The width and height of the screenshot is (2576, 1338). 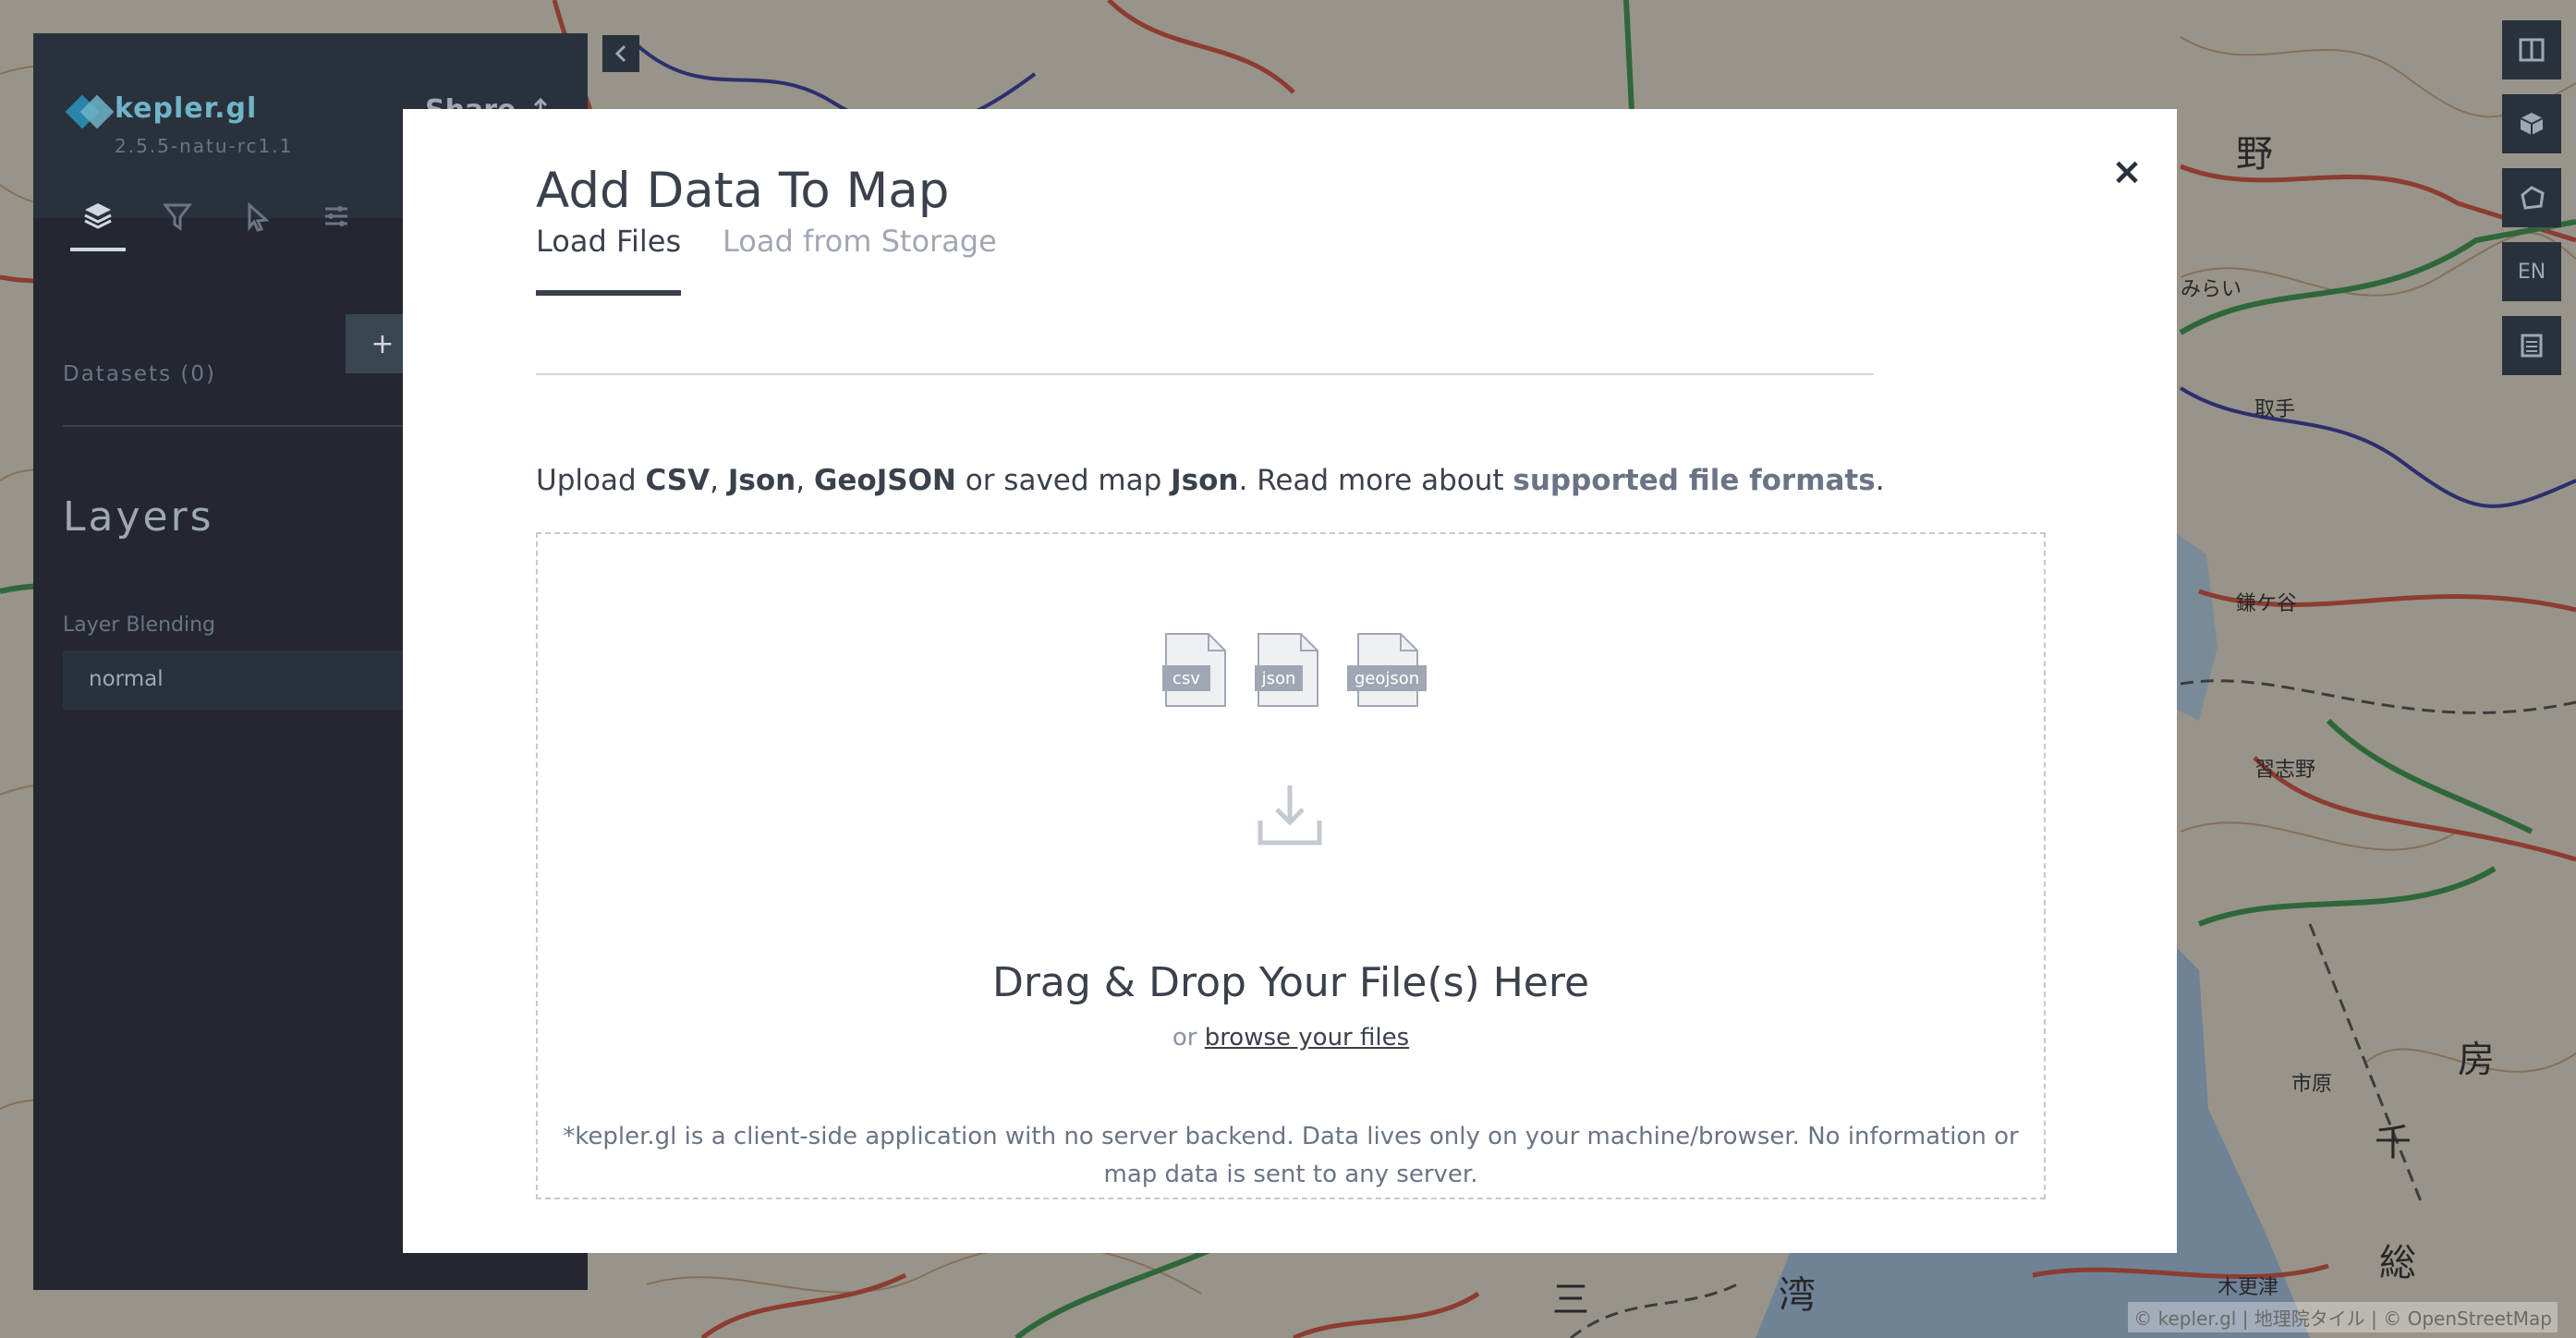 What do you see at coordinates (139, 374) in the screenshot?
I see `datasets-label: Datasets (0)` at bounding box center [139, 374].